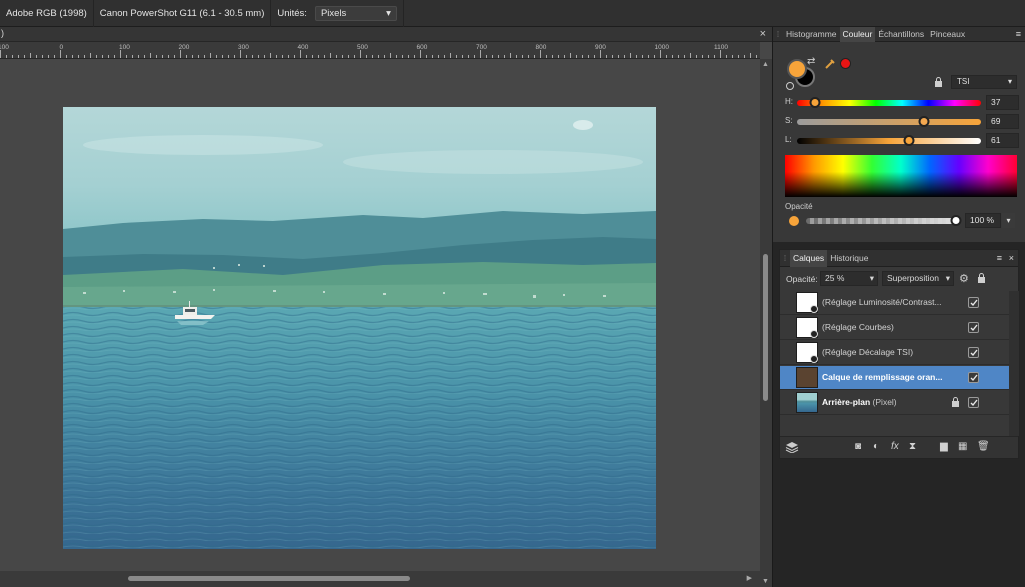 The image size is (1025, 587). I want to click on opacity-dropdown-icon: ▾, so click(1008, 220).